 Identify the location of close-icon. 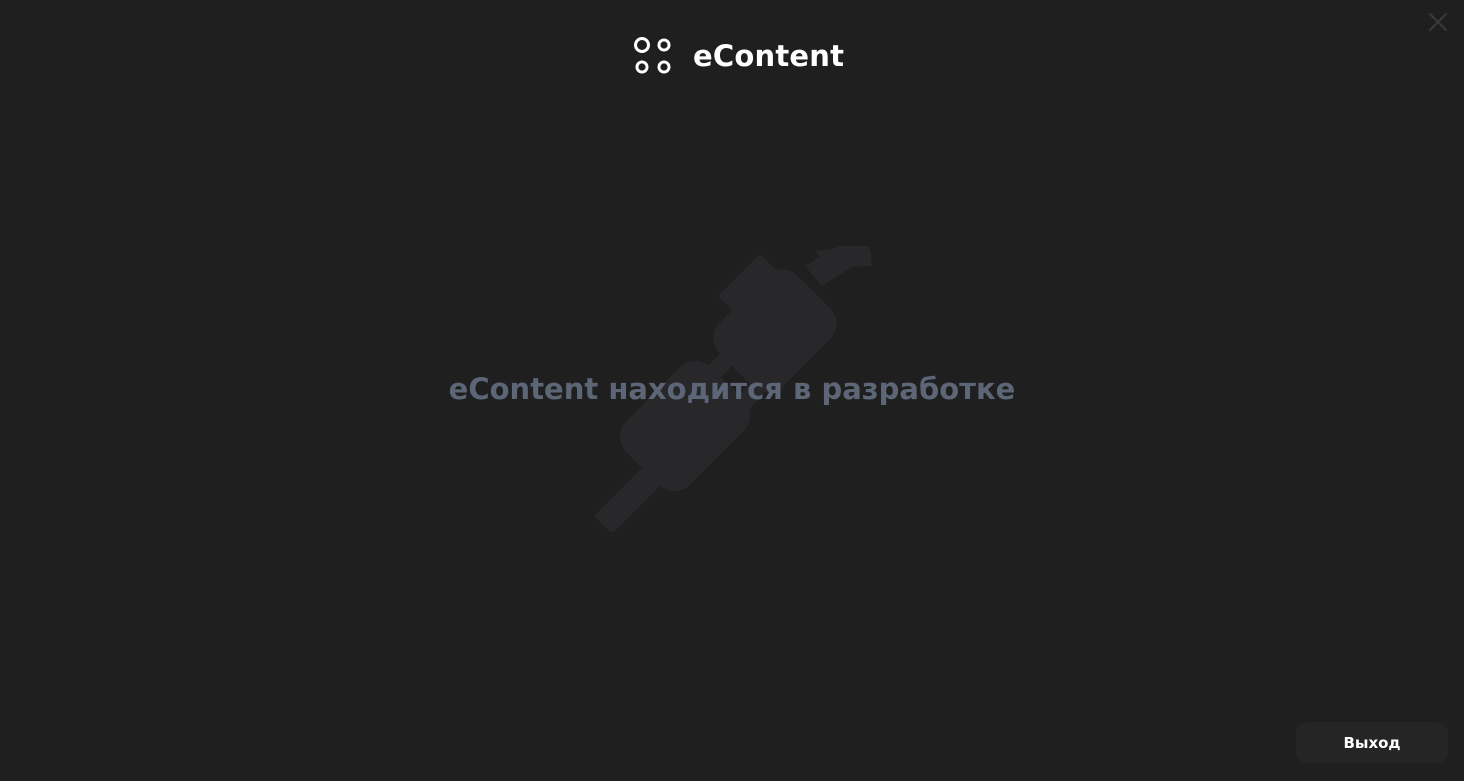
(1438, 22).